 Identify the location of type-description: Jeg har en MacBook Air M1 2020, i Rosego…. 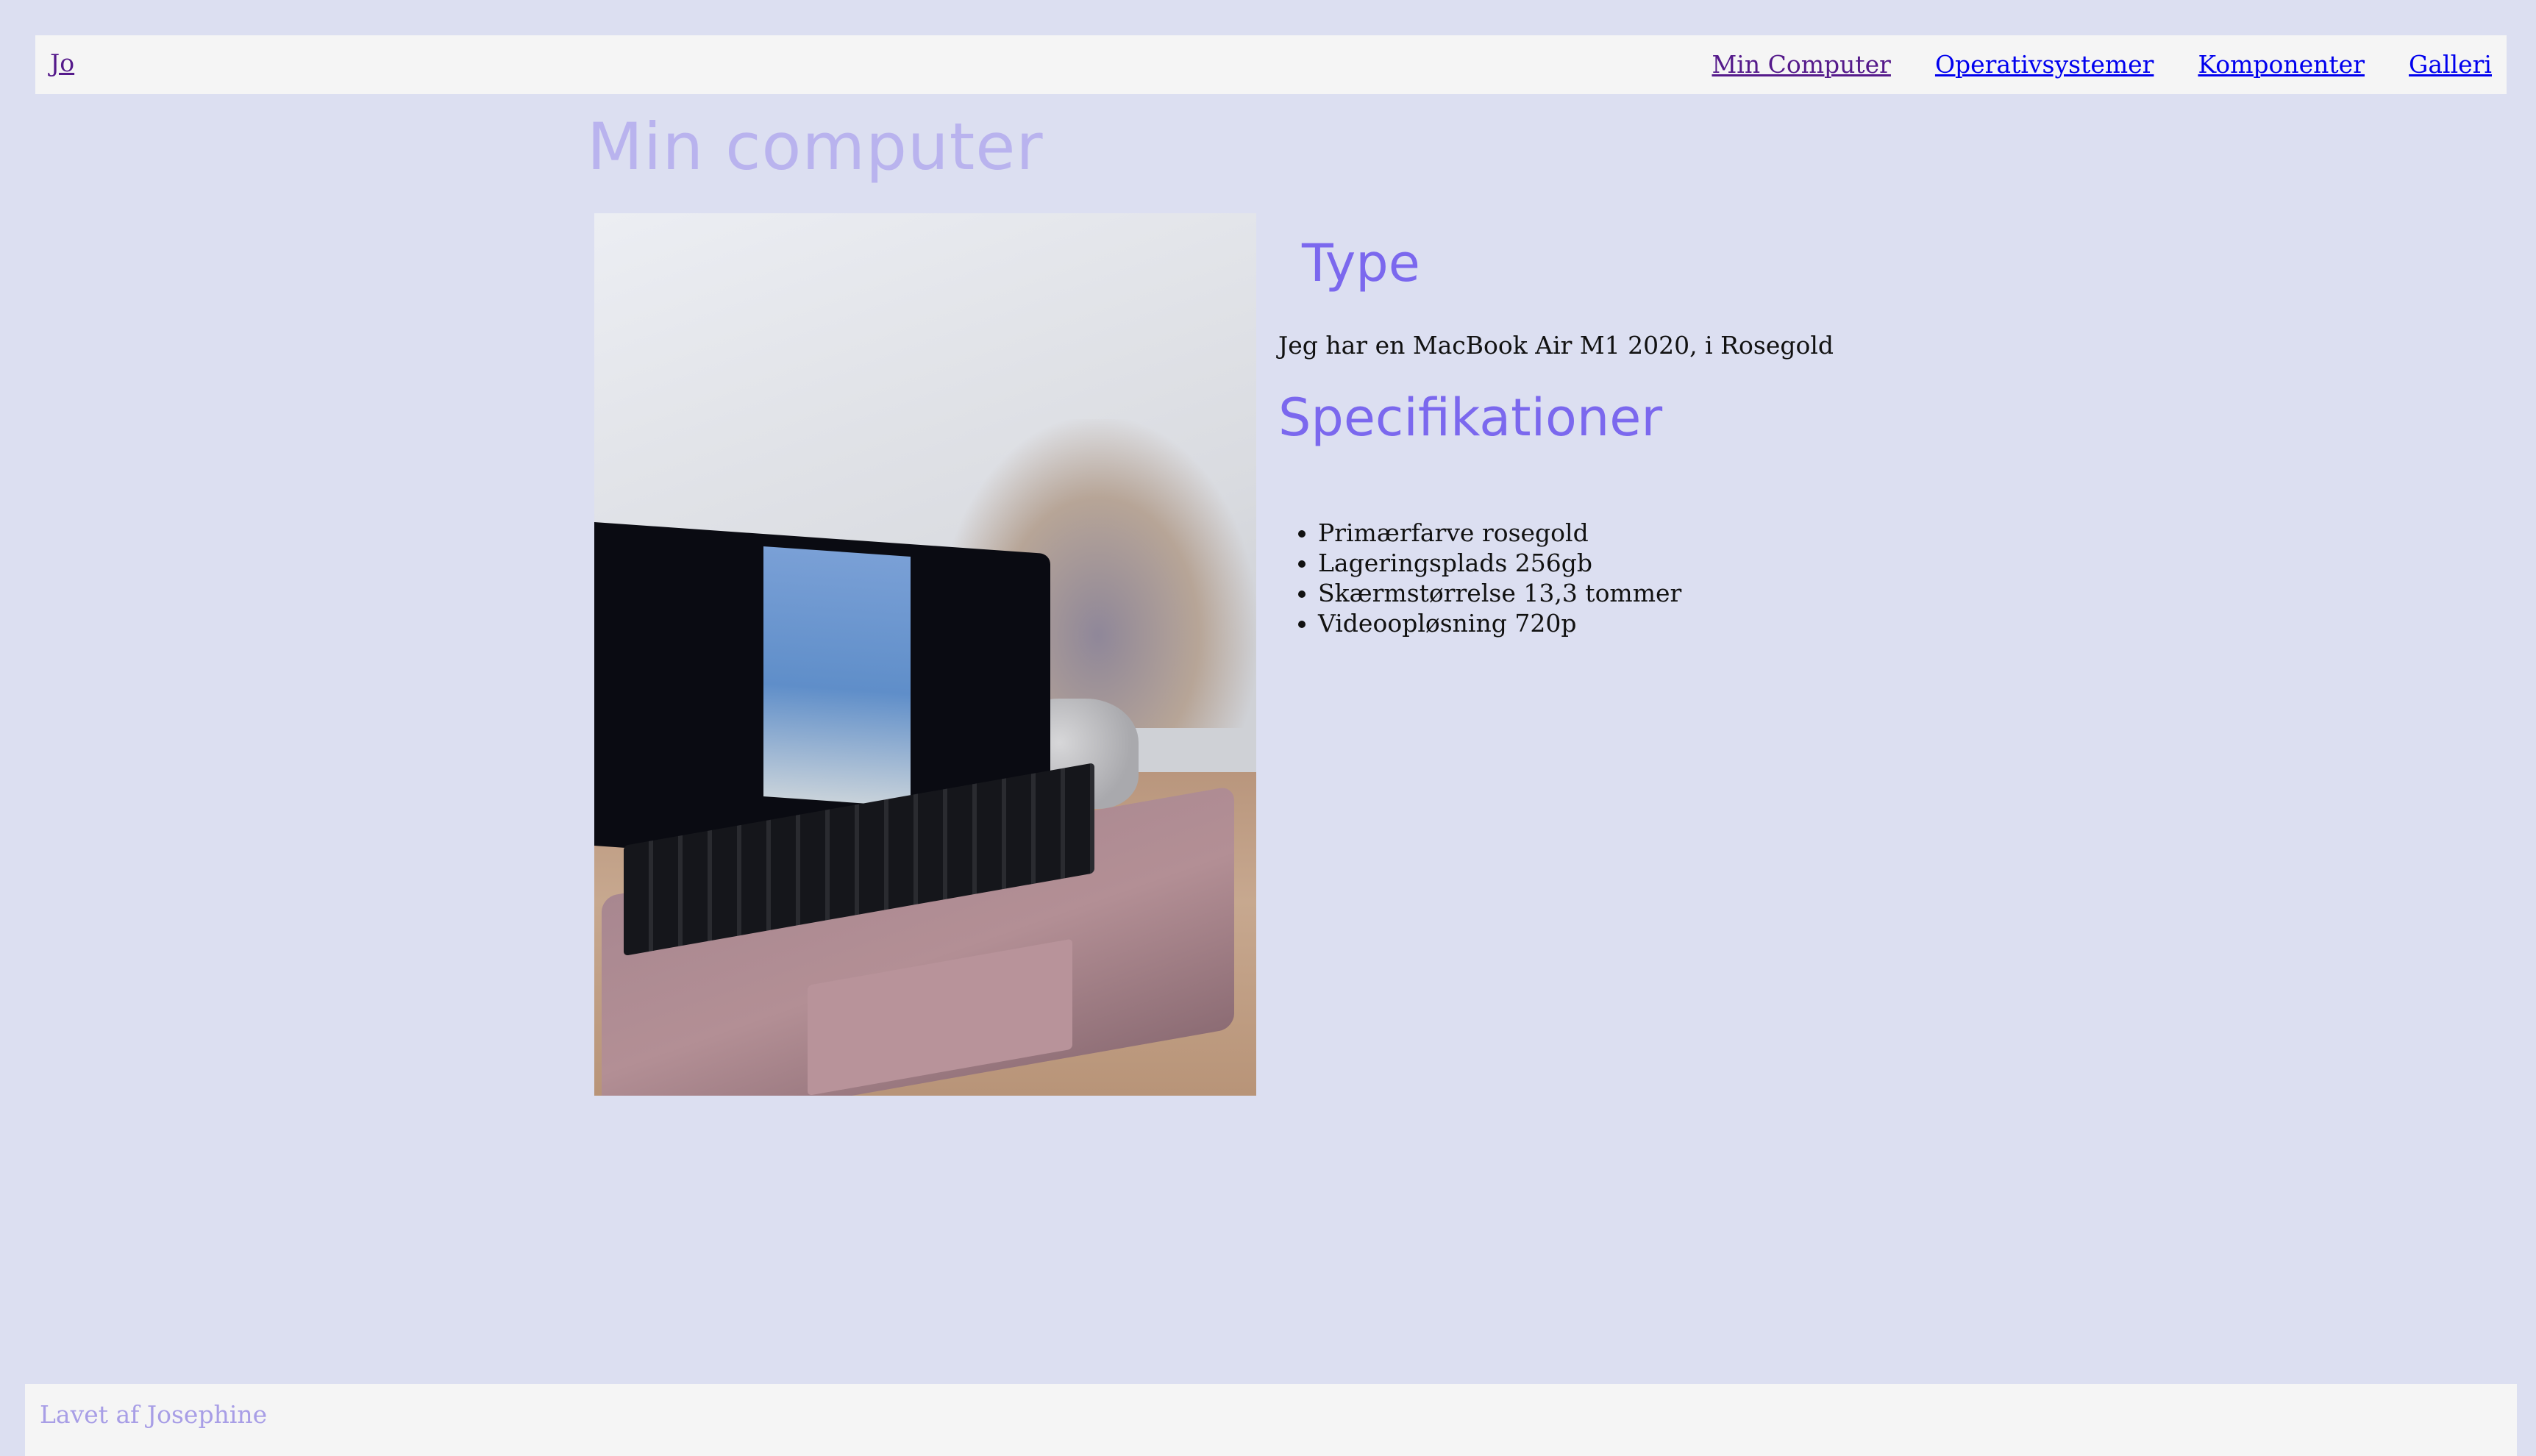
(1556, 345).